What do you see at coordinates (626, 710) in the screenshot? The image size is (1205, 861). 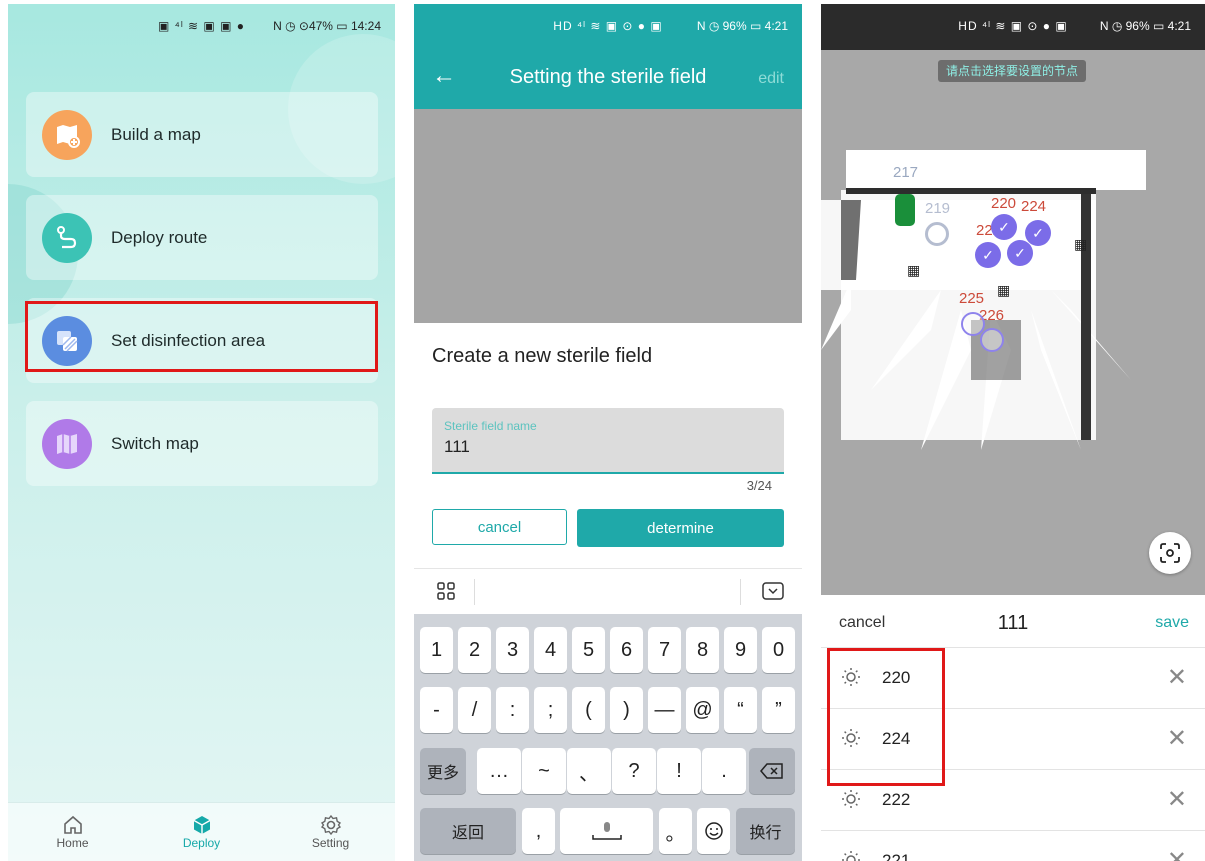 I see `key: )` at bounding box center [626, 710].